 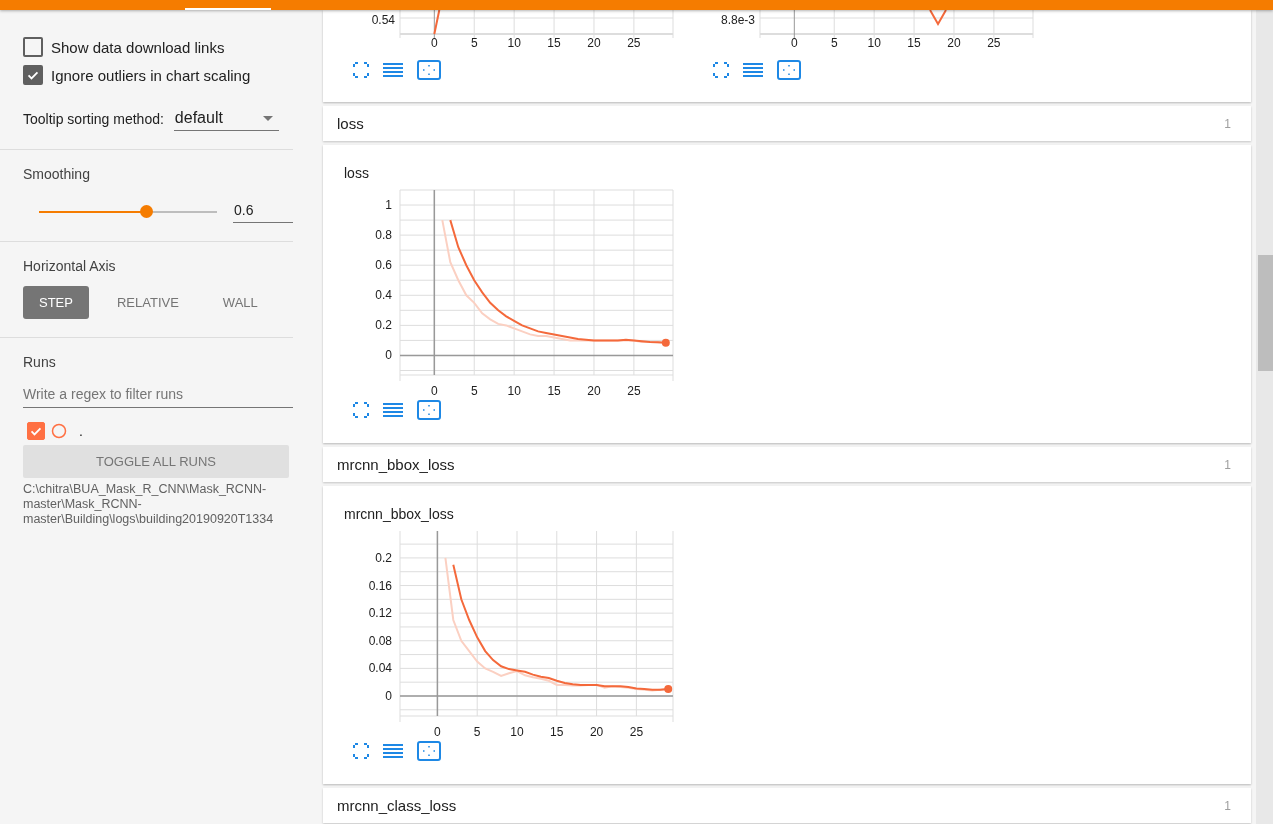 What do you see at coordinates (93, 119) in the screenshot?
I see `tooltip-sorting-label: Tooltip sorting method:` at bounding box center [93, 119].